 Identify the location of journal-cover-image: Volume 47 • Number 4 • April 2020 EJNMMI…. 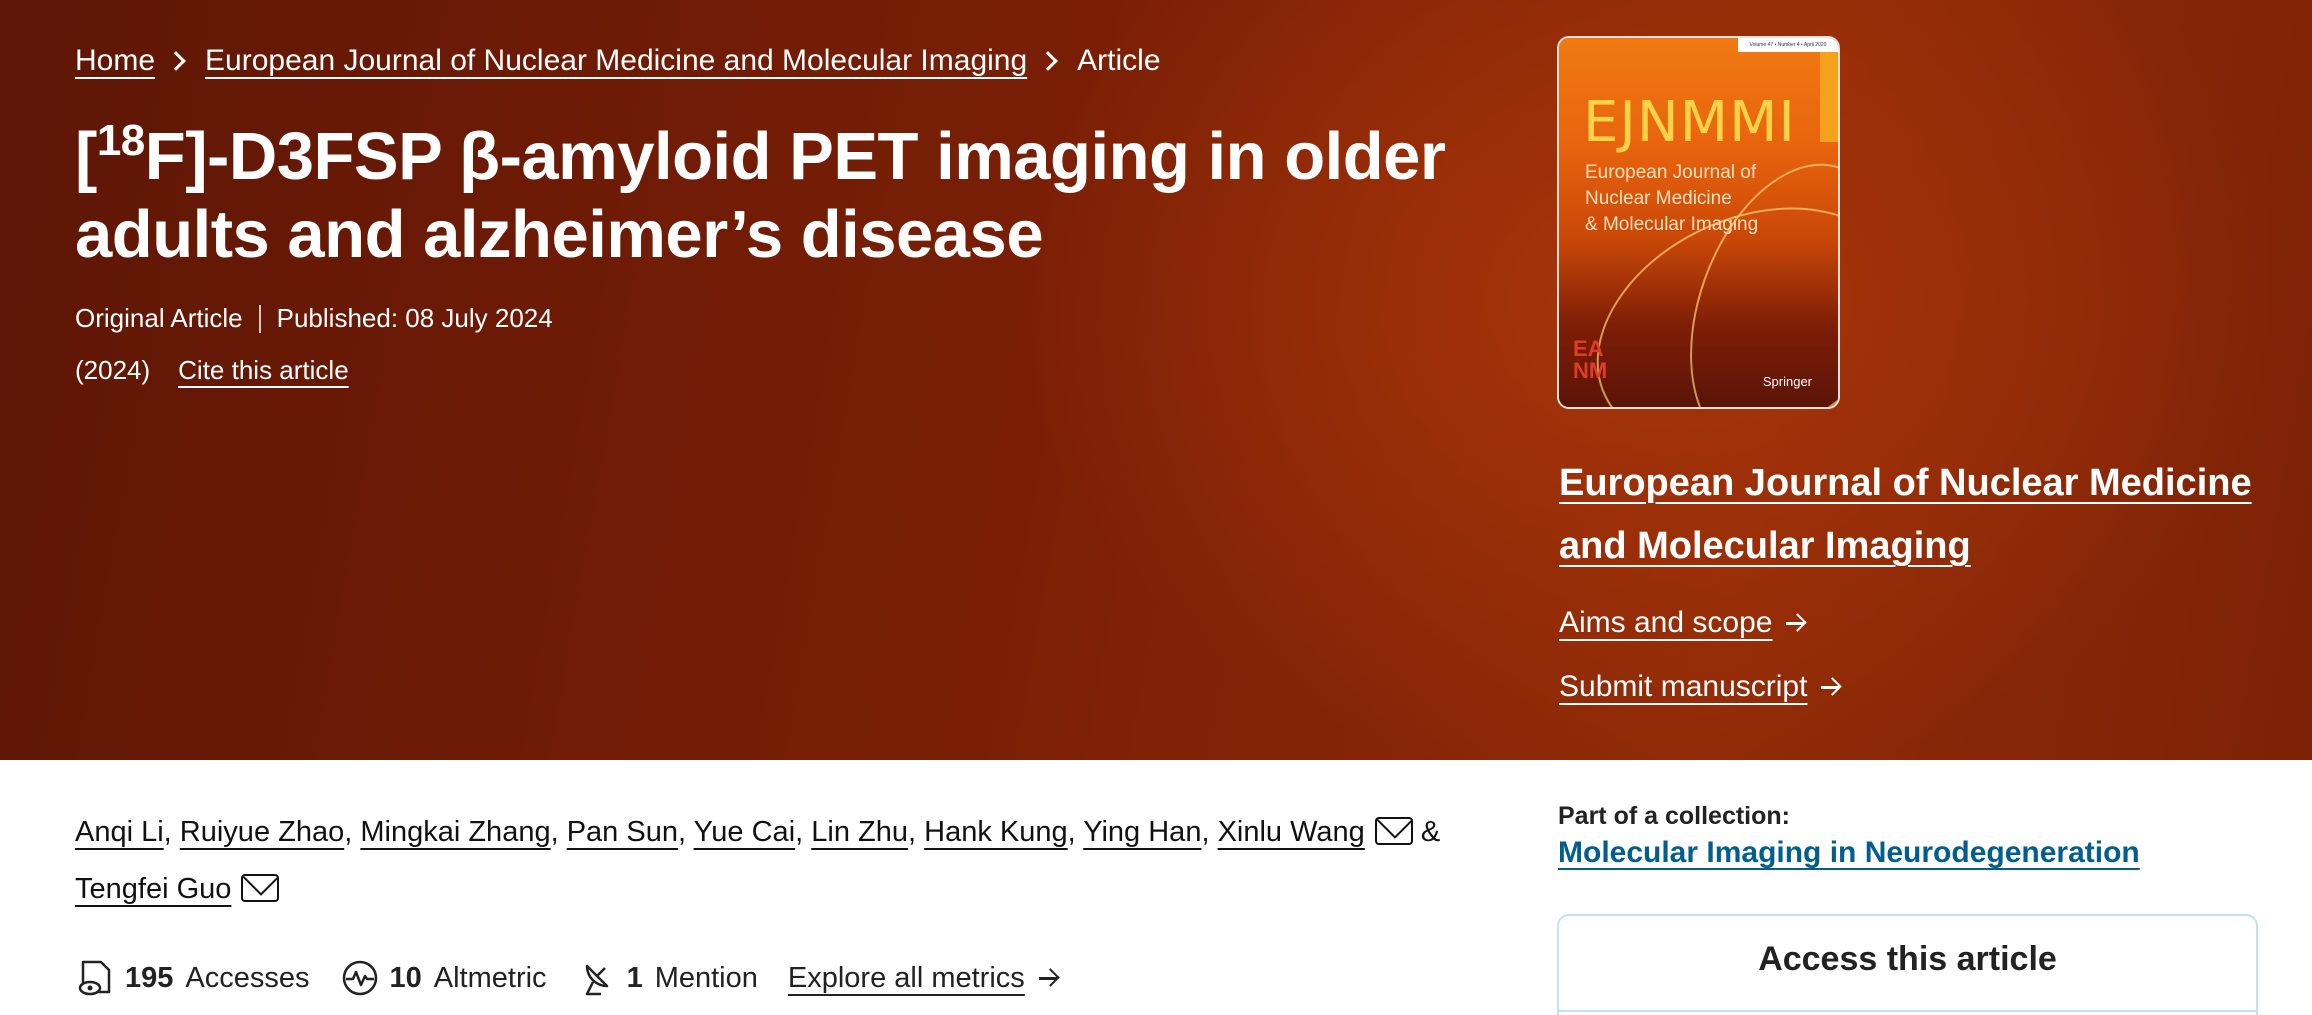
(1698, 222).